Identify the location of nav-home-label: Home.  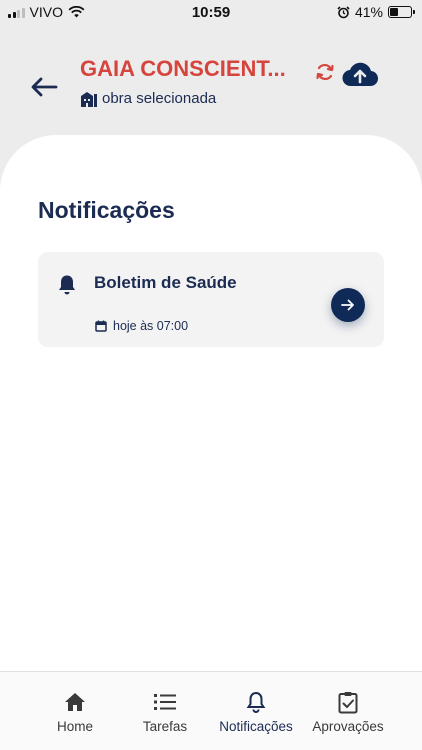
(74, 726).